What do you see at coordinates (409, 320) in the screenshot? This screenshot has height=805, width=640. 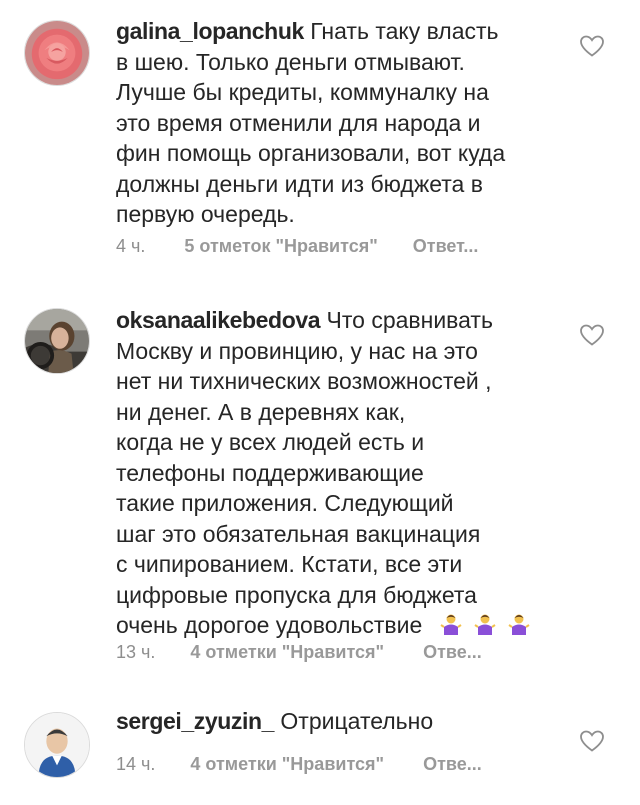 I see `comment-text: Что сравнивать` at bounding box center [409, 320].